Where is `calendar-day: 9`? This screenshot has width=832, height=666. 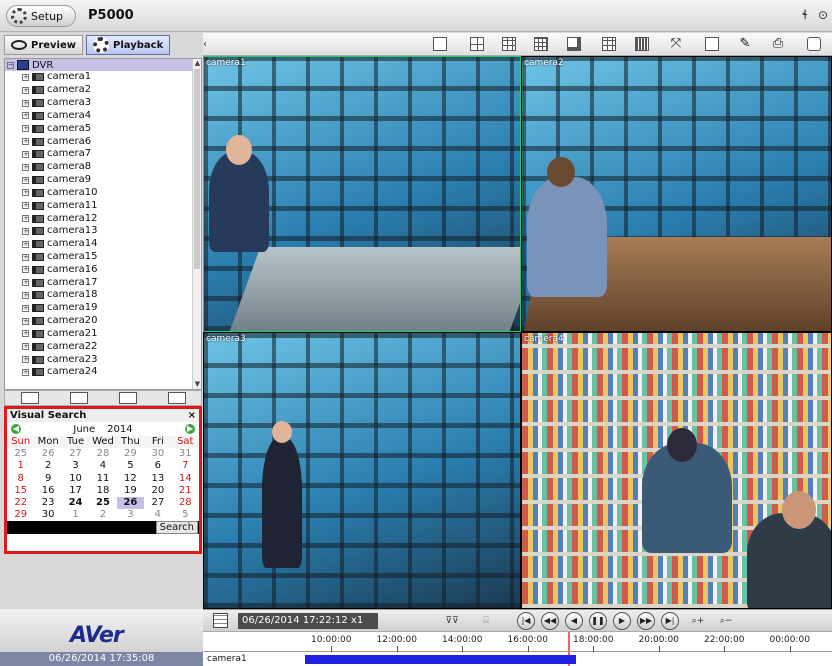
calendar-day: 9 is located at coordinates (47, 479).